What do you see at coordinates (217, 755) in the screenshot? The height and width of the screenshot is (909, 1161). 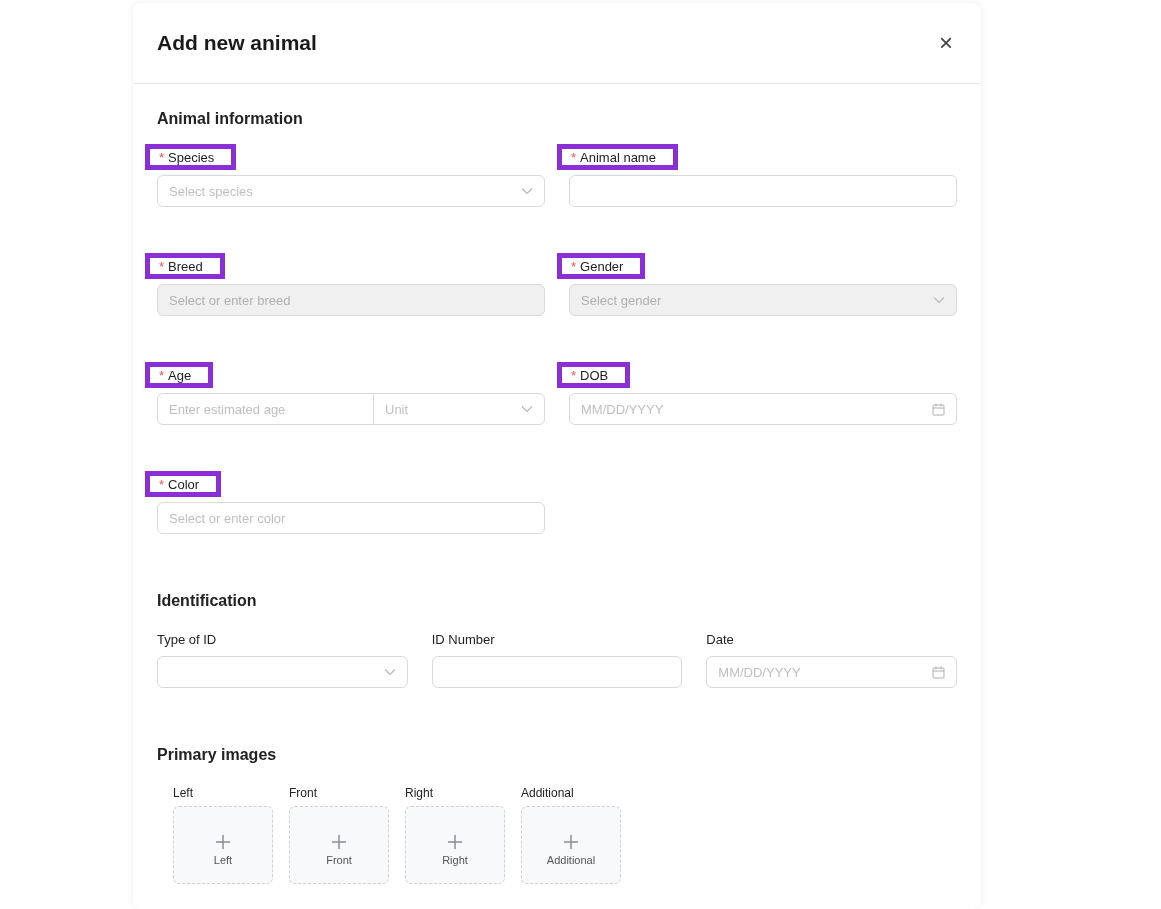 I see `section-title: Primary images` at bounding box center [217, 755].